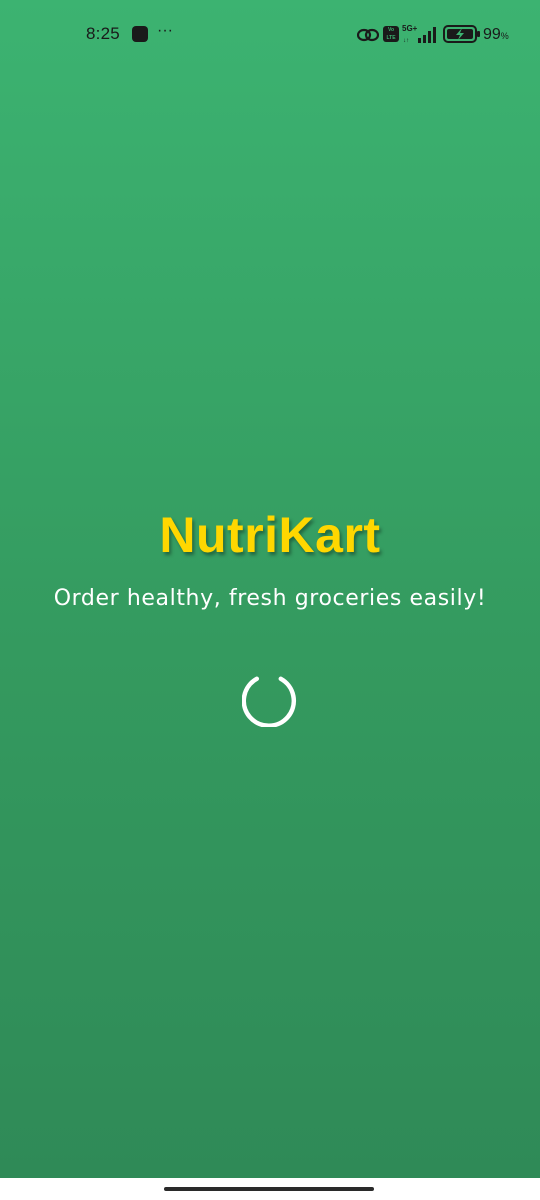  I want to click on home-indicator, so click(269, 1189).